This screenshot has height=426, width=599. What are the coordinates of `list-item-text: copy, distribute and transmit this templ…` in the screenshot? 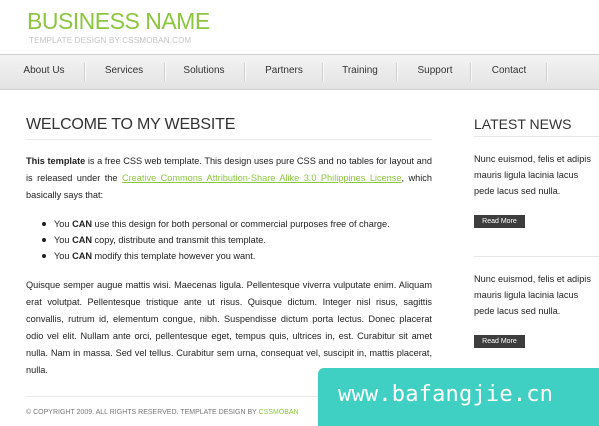 It's located at (178, 240).